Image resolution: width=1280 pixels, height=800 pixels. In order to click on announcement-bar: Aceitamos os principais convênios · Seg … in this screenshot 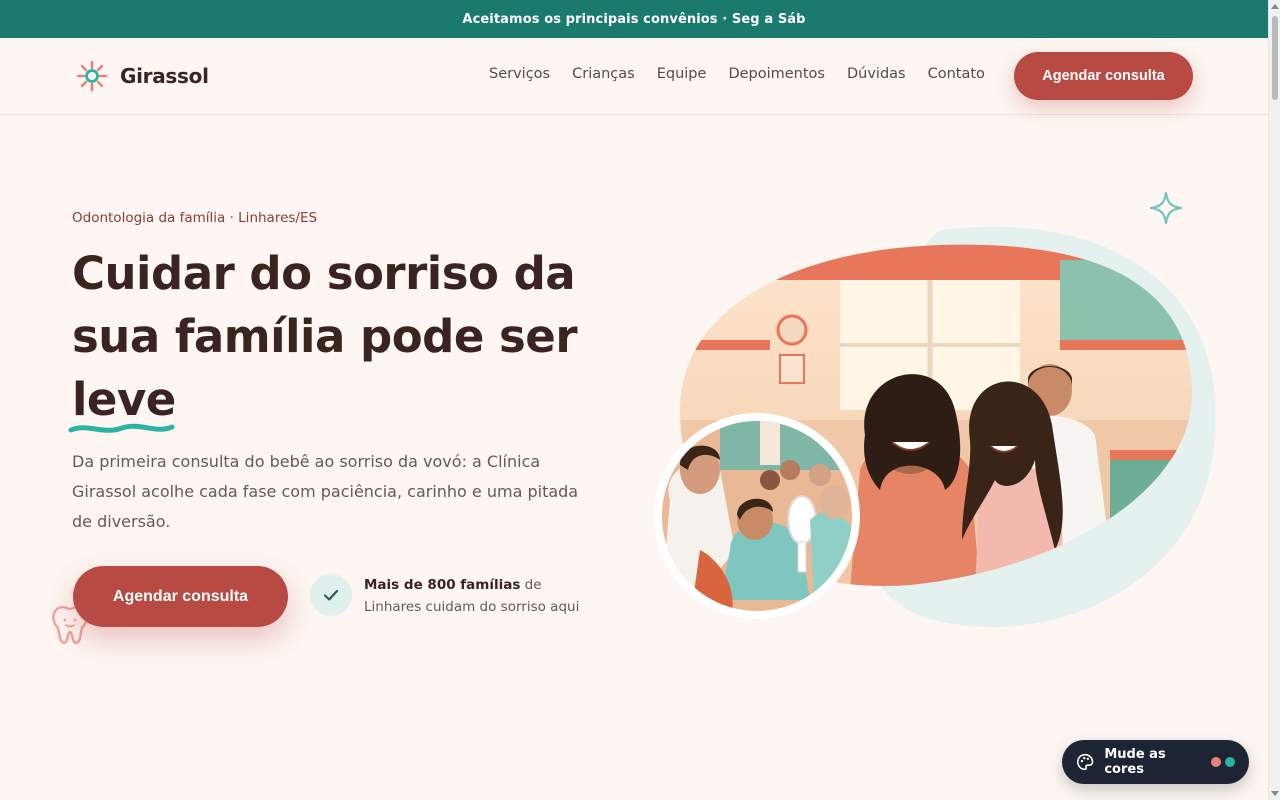, I will do `click(634, 19)`.